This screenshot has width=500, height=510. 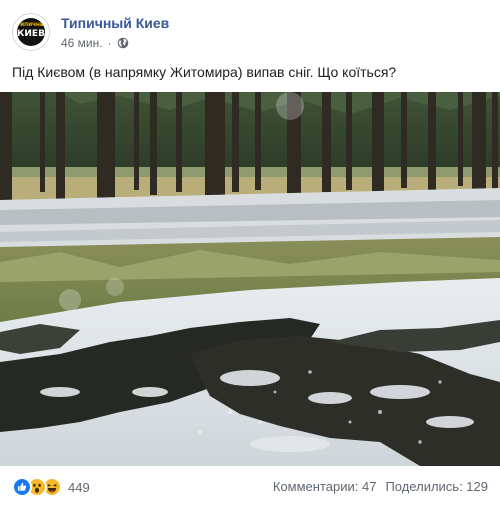 What do you see at coordinates (325, 486) in the screenshot?
I see `comments-count-link: Комментарии: 47` at bounding box center [325, 486].